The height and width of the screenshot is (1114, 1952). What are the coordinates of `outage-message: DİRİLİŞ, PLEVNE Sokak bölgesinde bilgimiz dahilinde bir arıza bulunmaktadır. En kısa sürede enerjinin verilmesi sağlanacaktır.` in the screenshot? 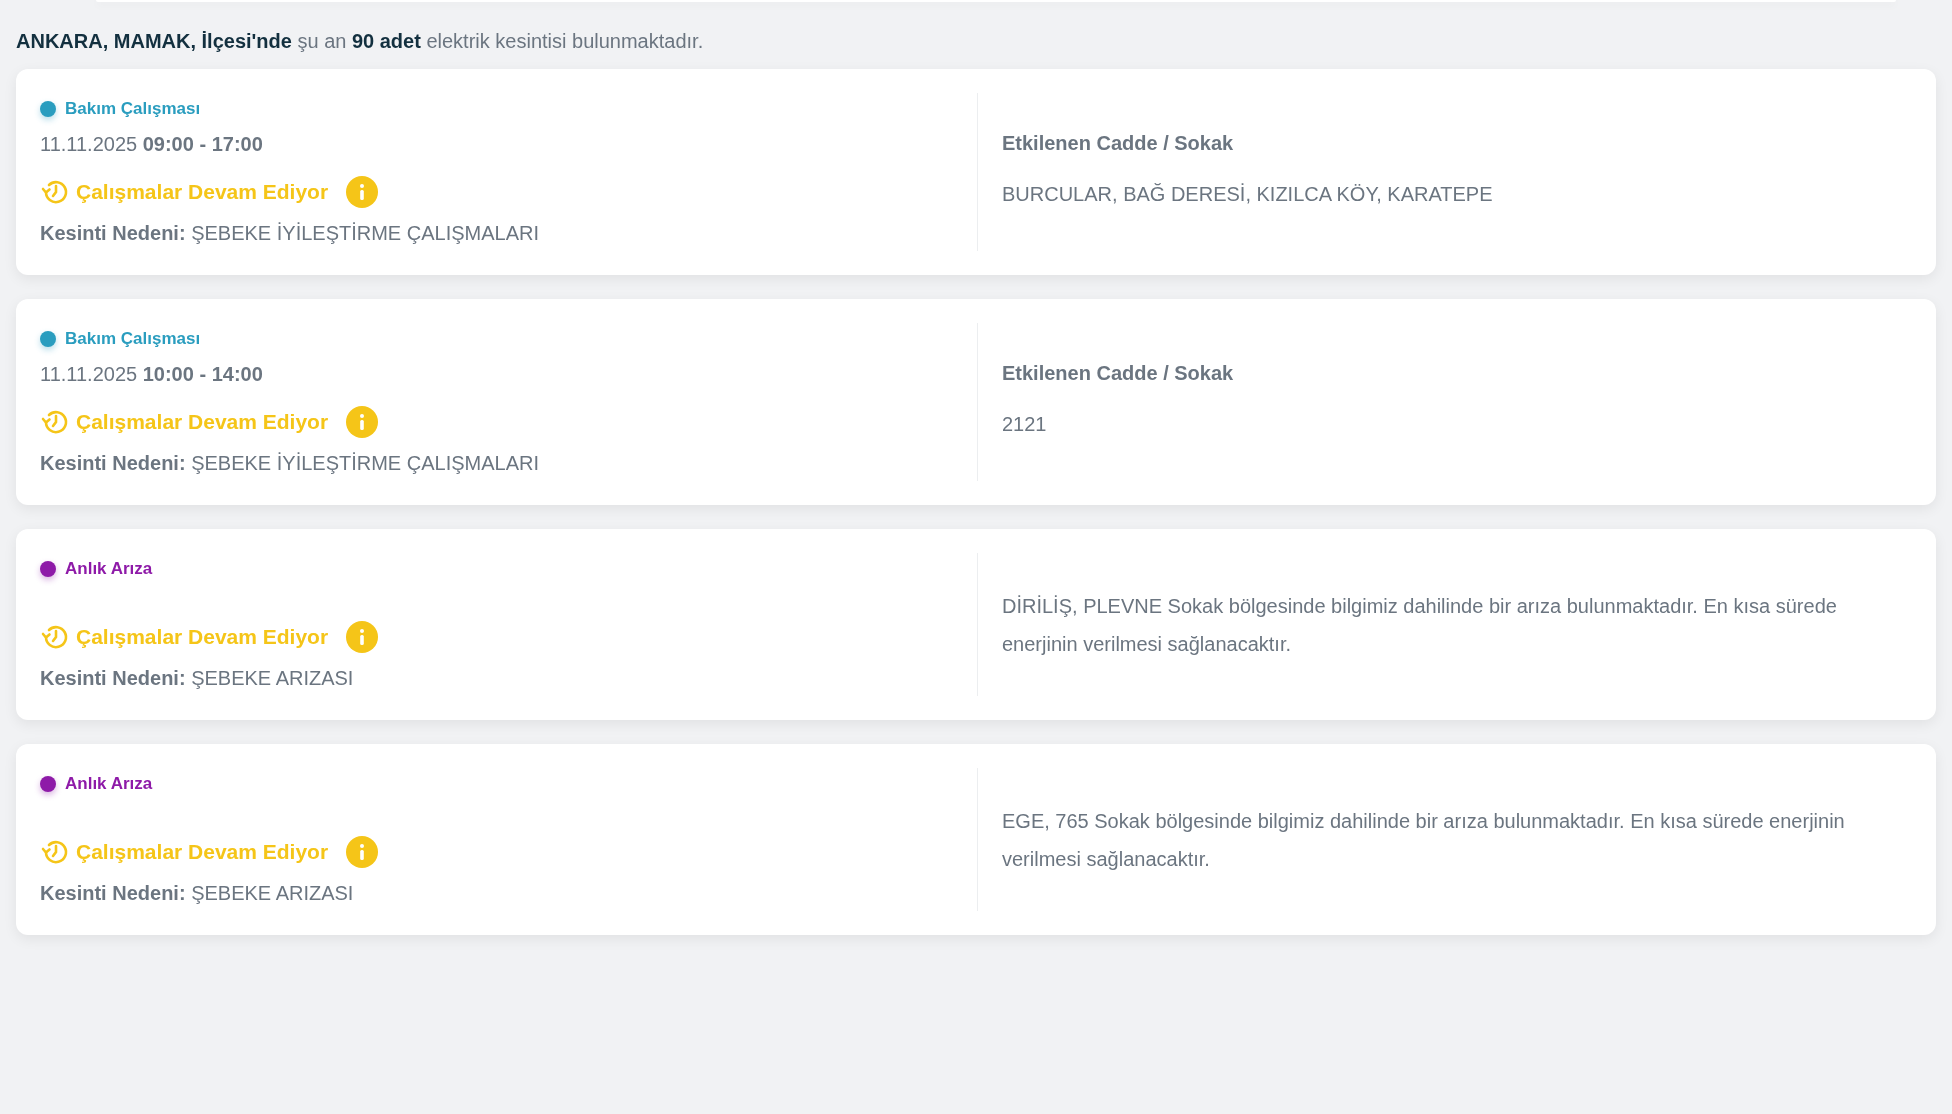 It's located at (1420, 625).